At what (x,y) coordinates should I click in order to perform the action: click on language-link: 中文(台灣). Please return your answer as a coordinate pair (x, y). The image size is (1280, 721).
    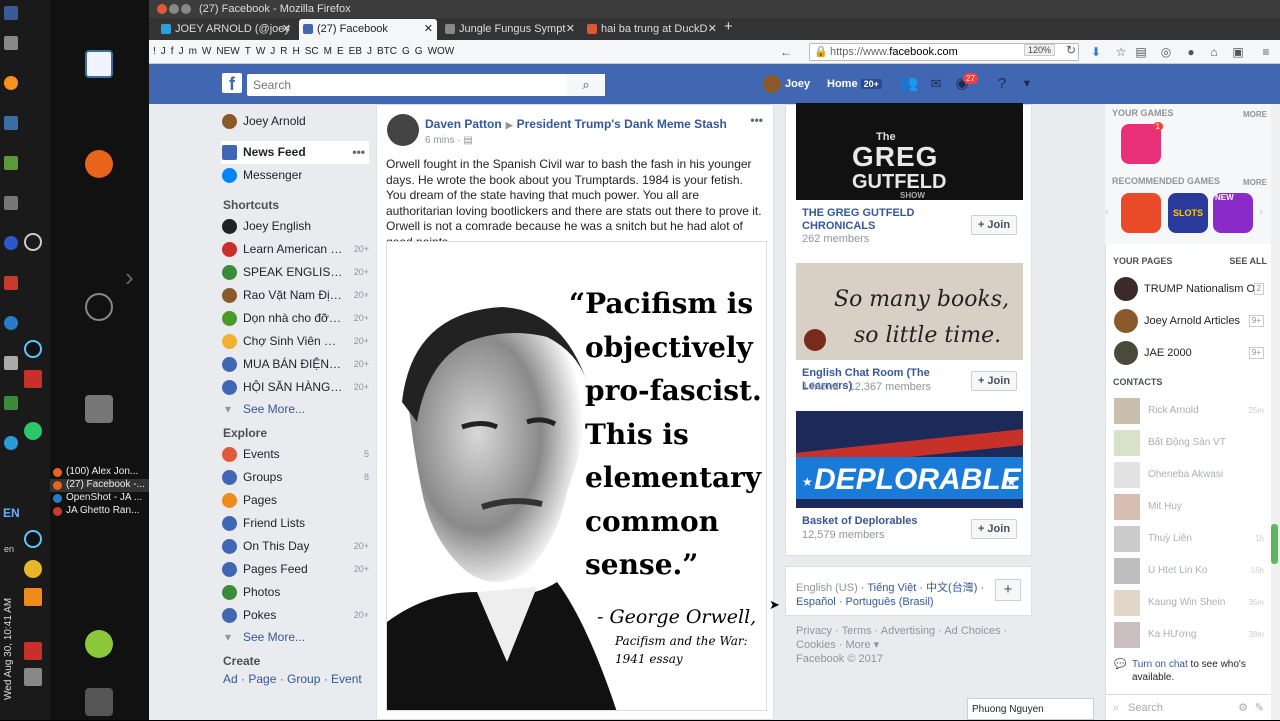
    Looking at the image, I should click on (951, 588).